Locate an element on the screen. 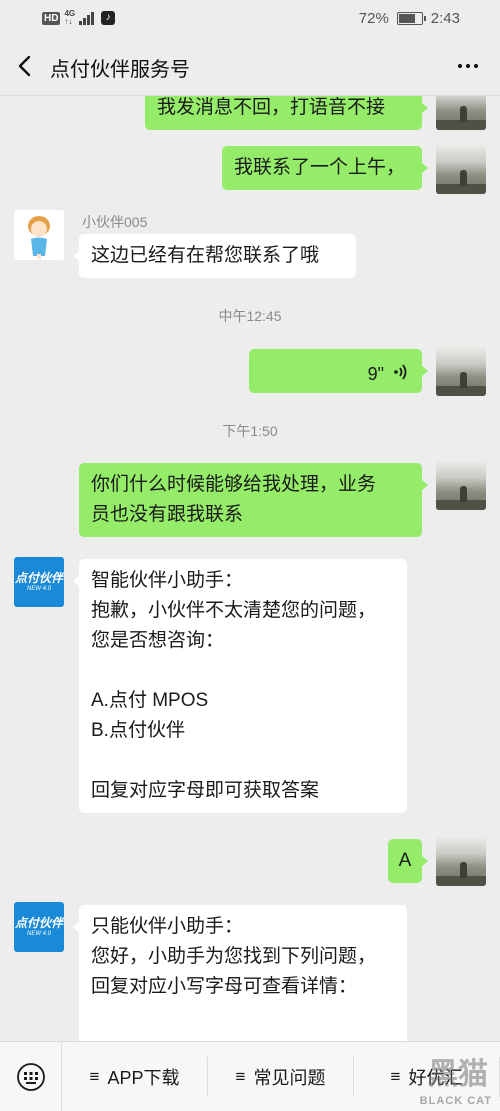 This screenshot has width=500, height=1111. status-right: 72% 2:43 is located at coordinates (409, 18).